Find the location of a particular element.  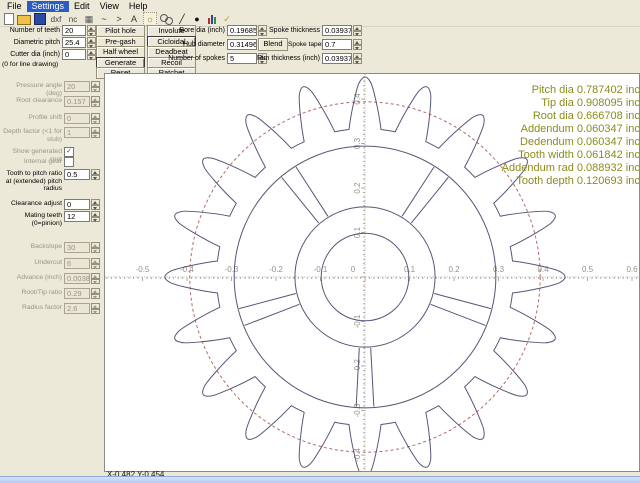

field-spoke-taper-value: 0.7 is located at coordinates (337, 44).